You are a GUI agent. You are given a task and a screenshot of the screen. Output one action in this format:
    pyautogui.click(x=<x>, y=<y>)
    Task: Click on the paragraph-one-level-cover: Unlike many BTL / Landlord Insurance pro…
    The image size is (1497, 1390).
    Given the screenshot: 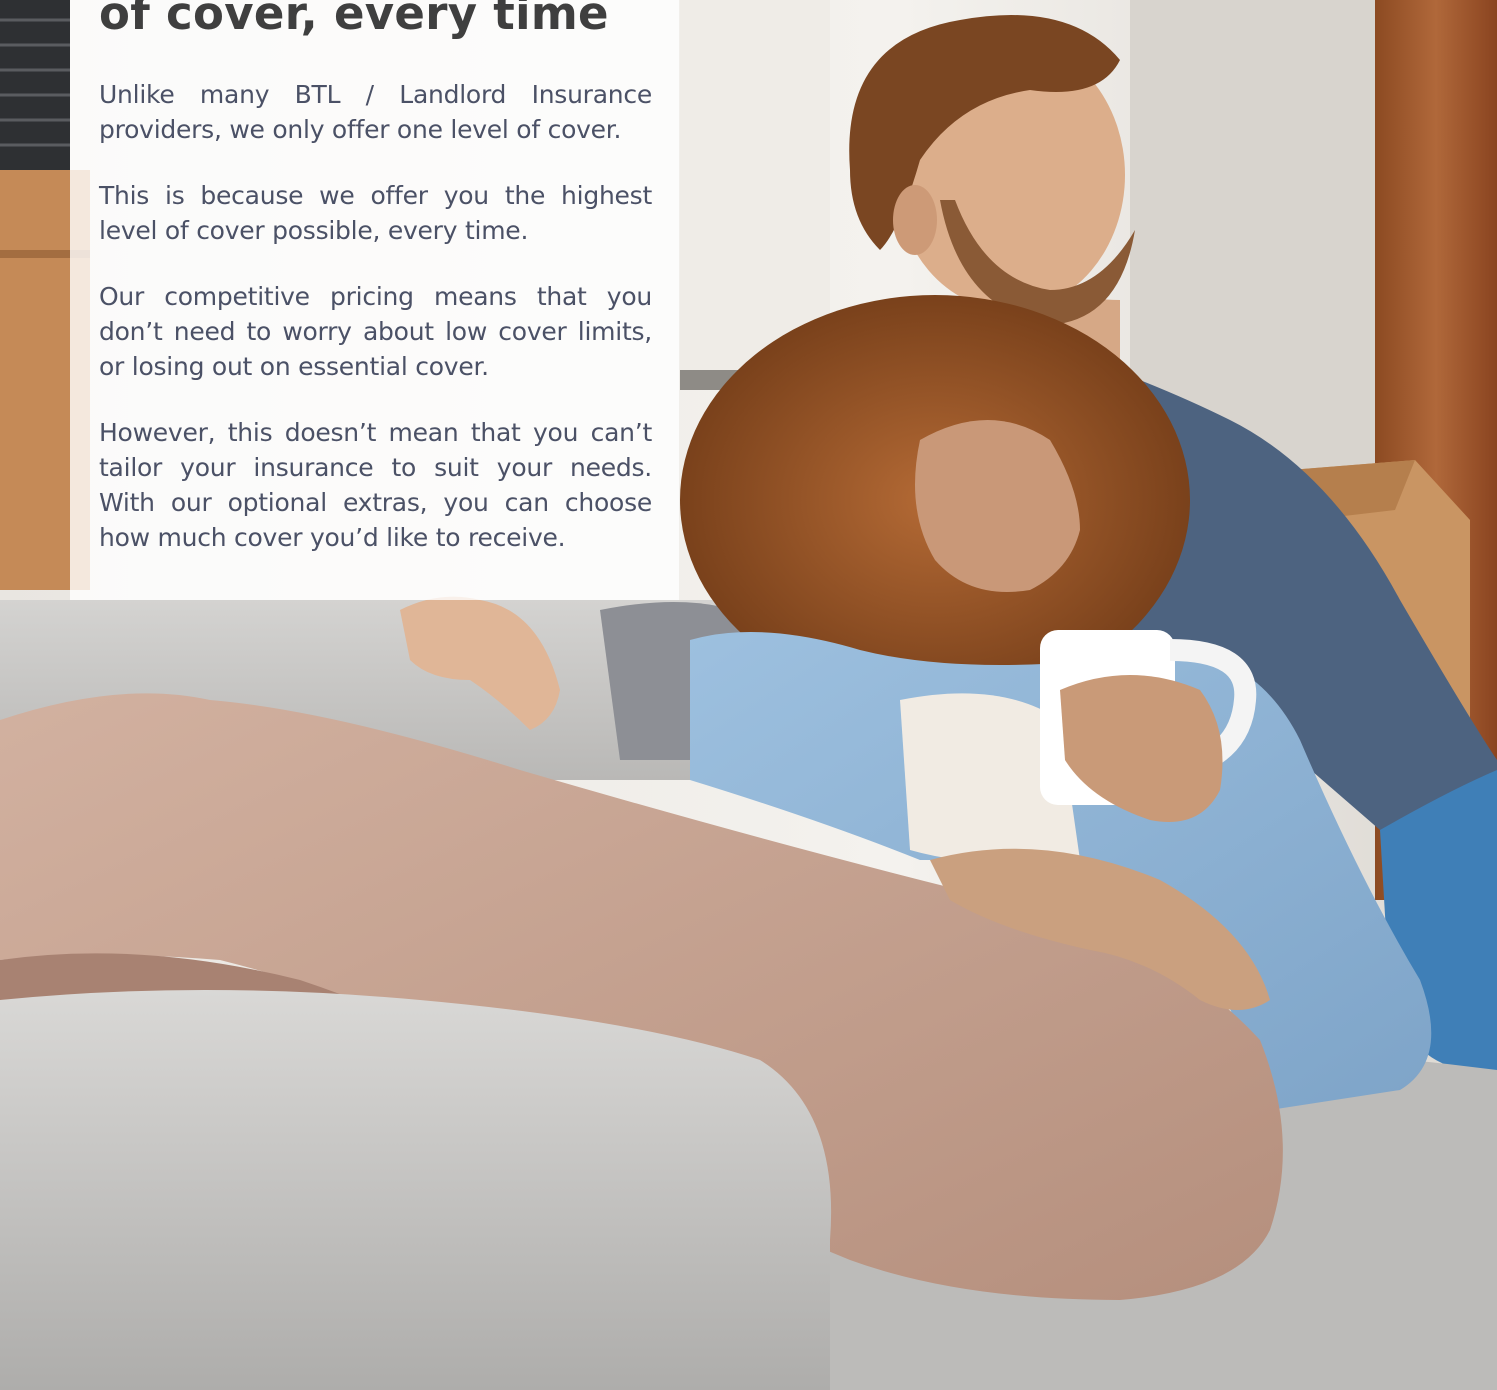 What is the action you would take?
    pyautogui.click(x=375, y=112)
    